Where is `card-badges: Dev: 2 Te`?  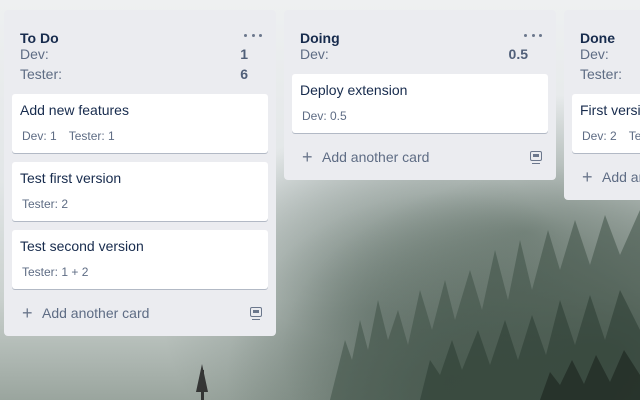
card-badges: Dev: 2 Te is located at coordinates (611, 136).